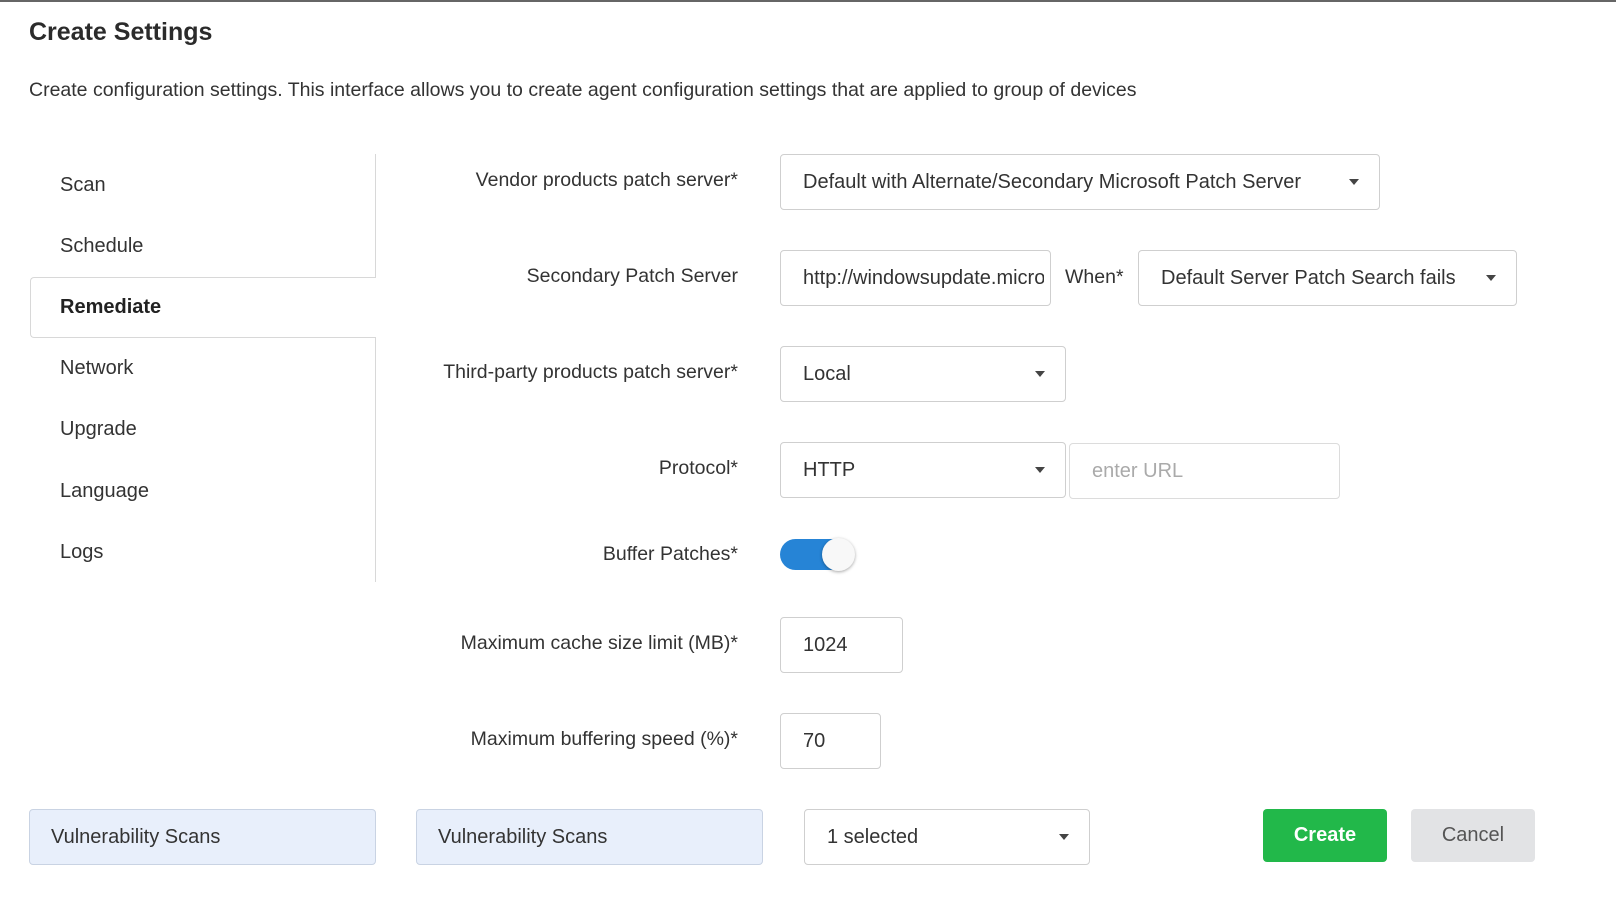  Describe the element at coordinates (203, 491) in the screenshot. I see `sidebar-item-language: Language` at that location.